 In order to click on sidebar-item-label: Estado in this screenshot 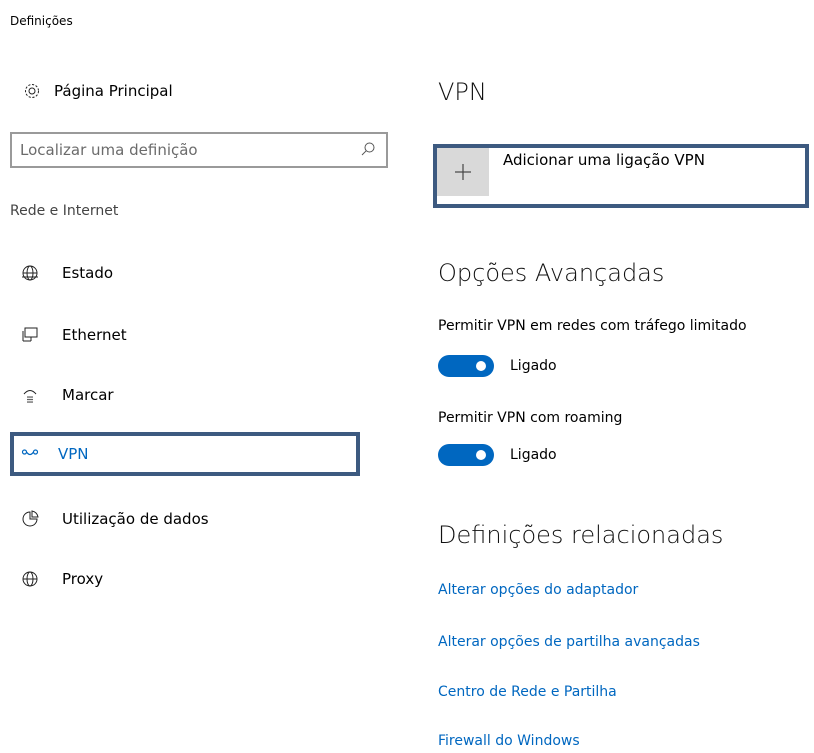, I will do `click(88, 273)`.